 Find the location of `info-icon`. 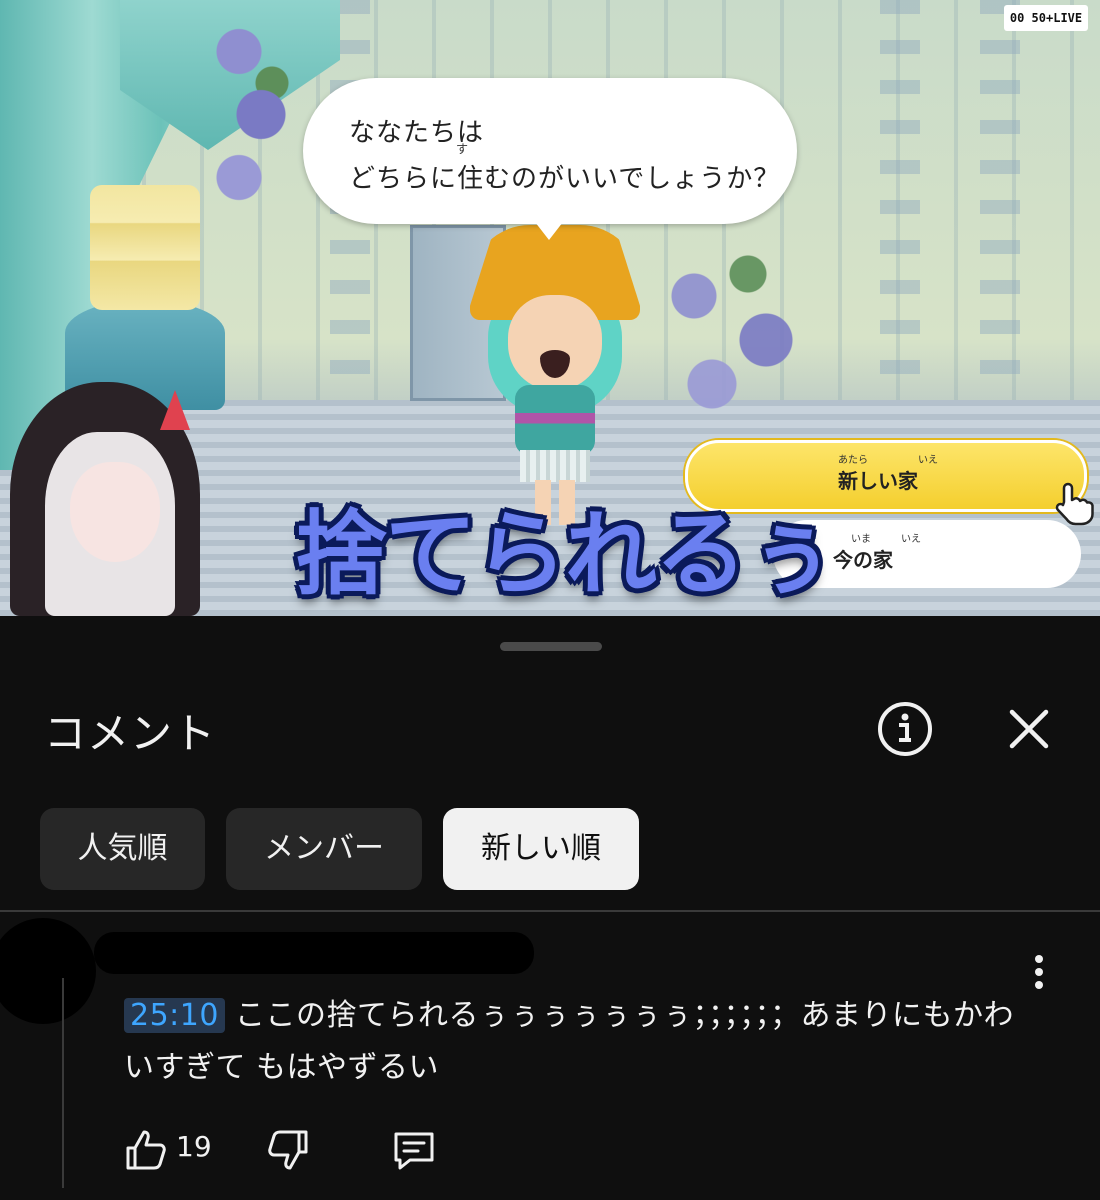

info-icon is located at coordinates (905, 729).